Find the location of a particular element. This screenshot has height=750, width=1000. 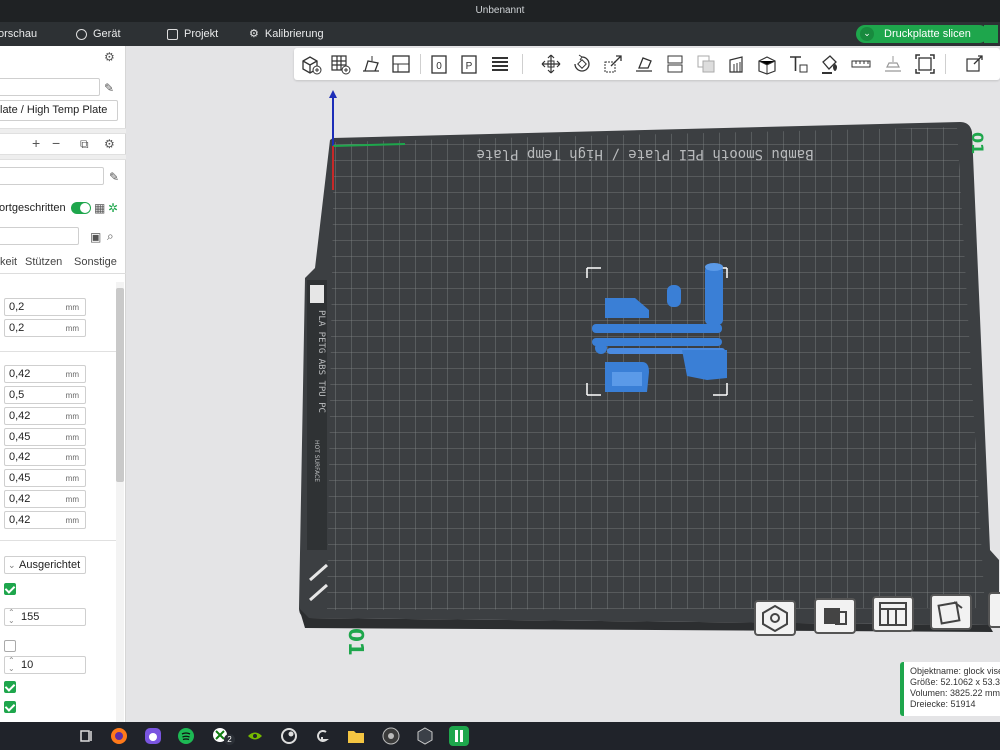

plate-type-select: late / High Temp Plate is located at coordinates (59, 110).